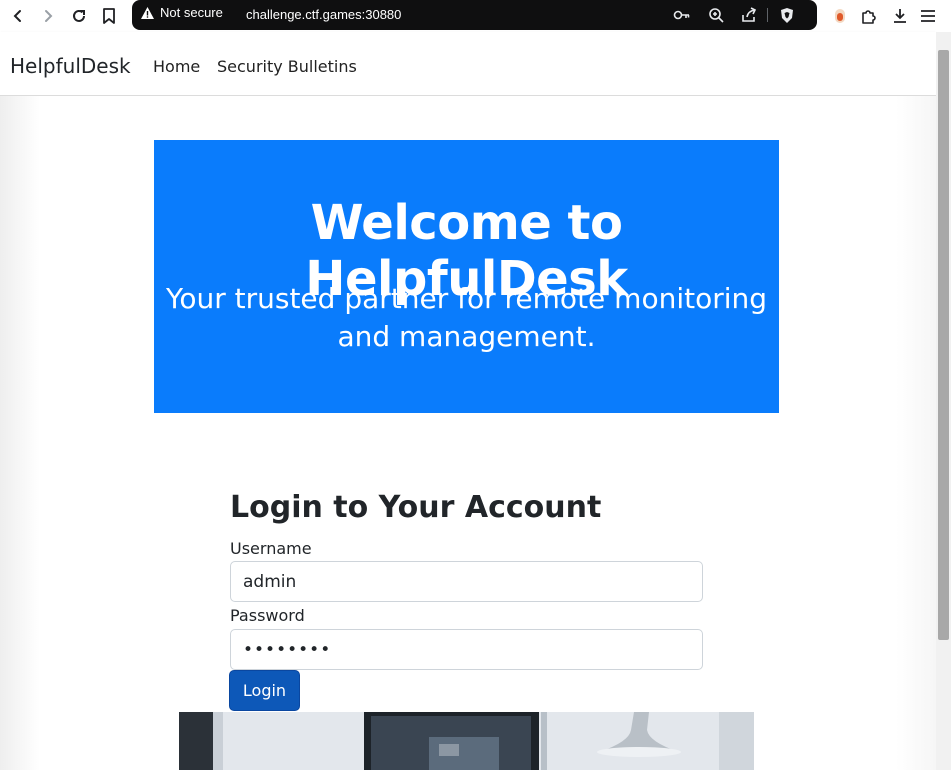  Describe the element at coordinates (70, 66) in the screenshot. I see `navbar-brand: HelpfulDesk` at that location.